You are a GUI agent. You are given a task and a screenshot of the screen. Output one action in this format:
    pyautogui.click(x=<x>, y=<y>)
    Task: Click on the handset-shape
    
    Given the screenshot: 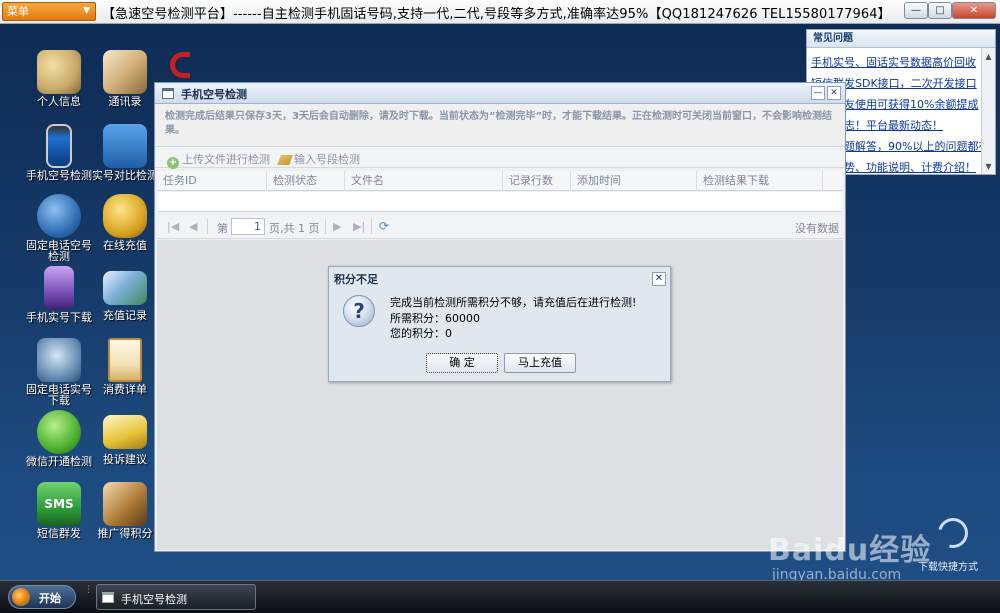 What is the action you would take?
    pyautogui.click(x=180, y=65)
    